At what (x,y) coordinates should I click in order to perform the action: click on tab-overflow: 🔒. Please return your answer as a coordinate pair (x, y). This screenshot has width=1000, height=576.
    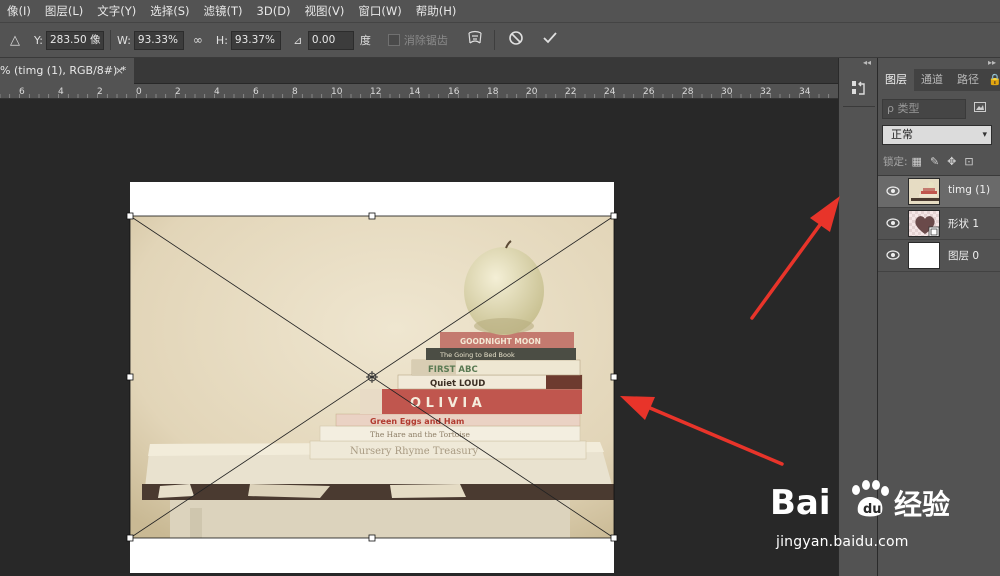
    Looking at the image, I should click on (993, 80).